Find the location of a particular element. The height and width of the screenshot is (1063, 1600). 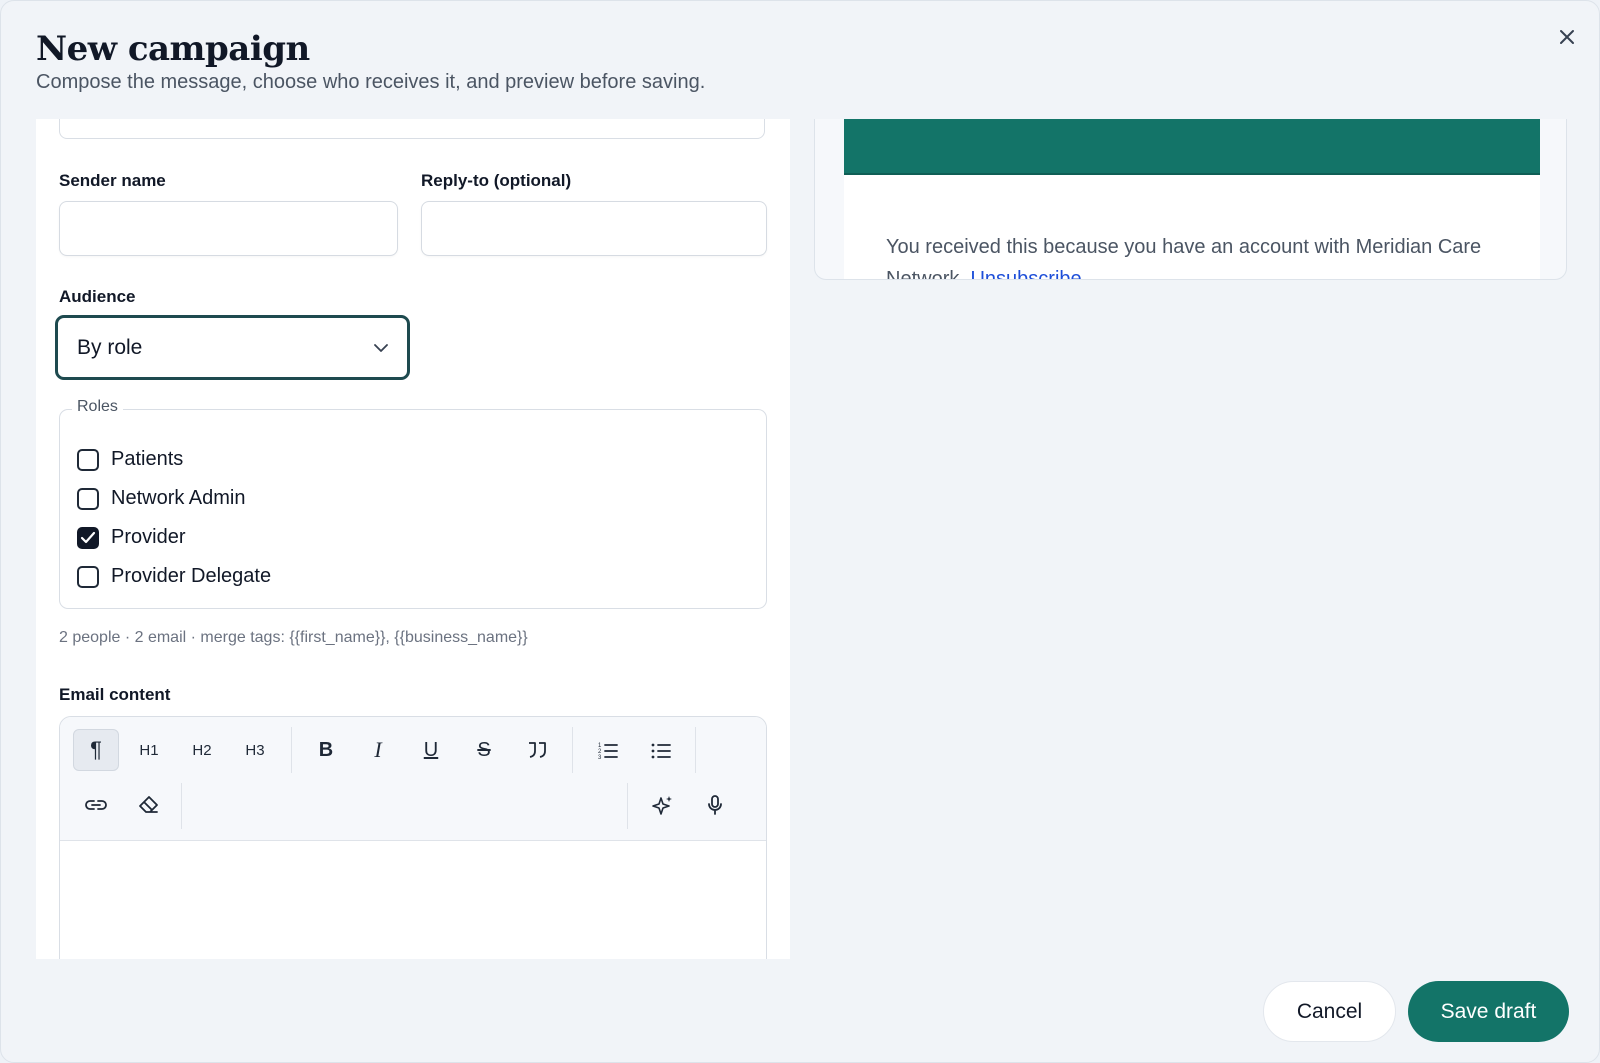

ordered-list-button: 1 2 3 is located at coordinates (608, 750).